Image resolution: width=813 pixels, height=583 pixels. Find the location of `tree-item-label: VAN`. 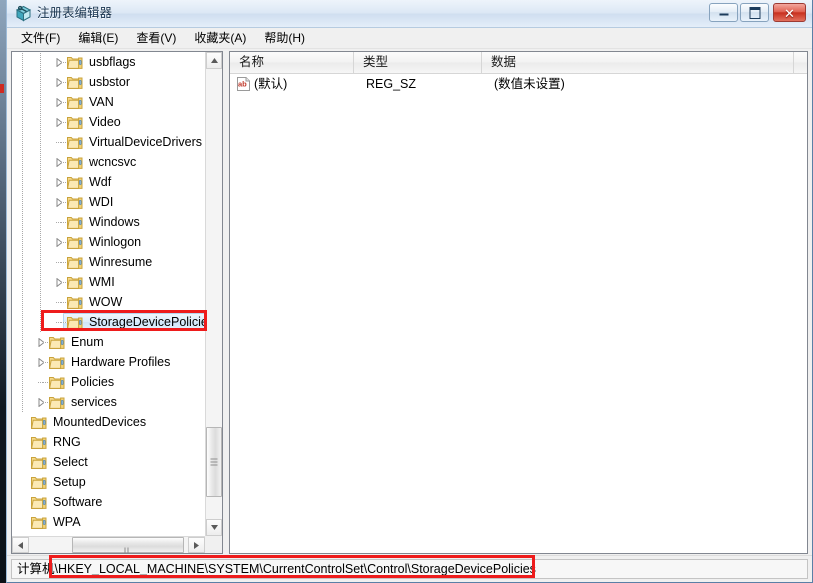

tree-item-label: VAN is located at coordinates (101, 102).